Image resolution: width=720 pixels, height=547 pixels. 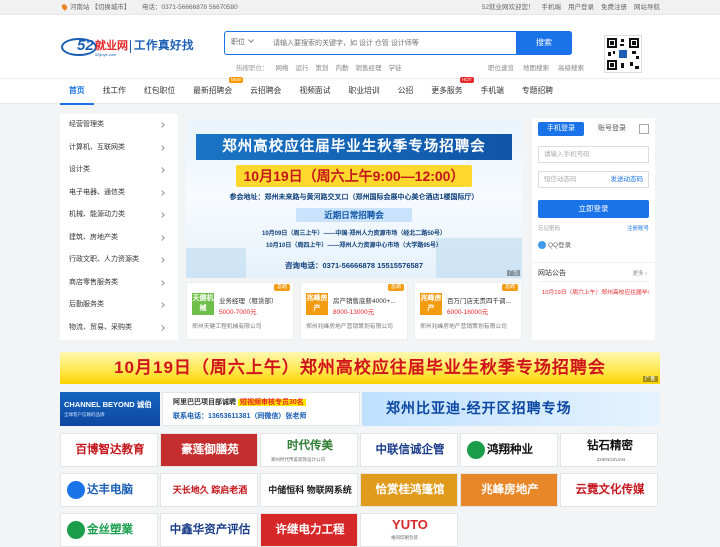 I want to click on hot-search-item: 学徒, so click(x=395, y=67).